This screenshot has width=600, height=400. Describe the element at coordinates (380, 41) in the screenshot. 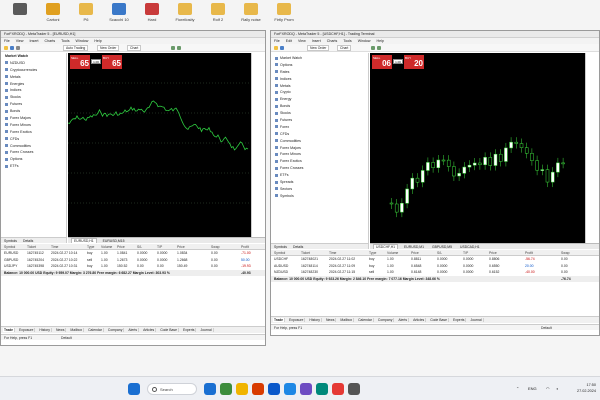

I see `right-menu-item: Help` at that location.